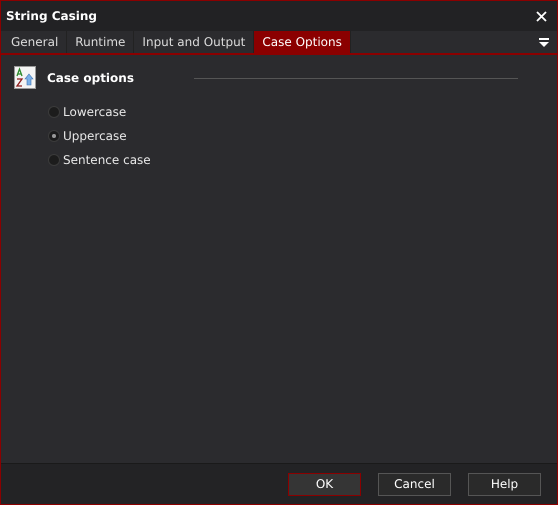 The height and width of the screenshot is (505, 558). What do you see at coordinates (87, 112) in the screenshot?
I see `radio-option: Lowercase` at bounding box center [87, 112].